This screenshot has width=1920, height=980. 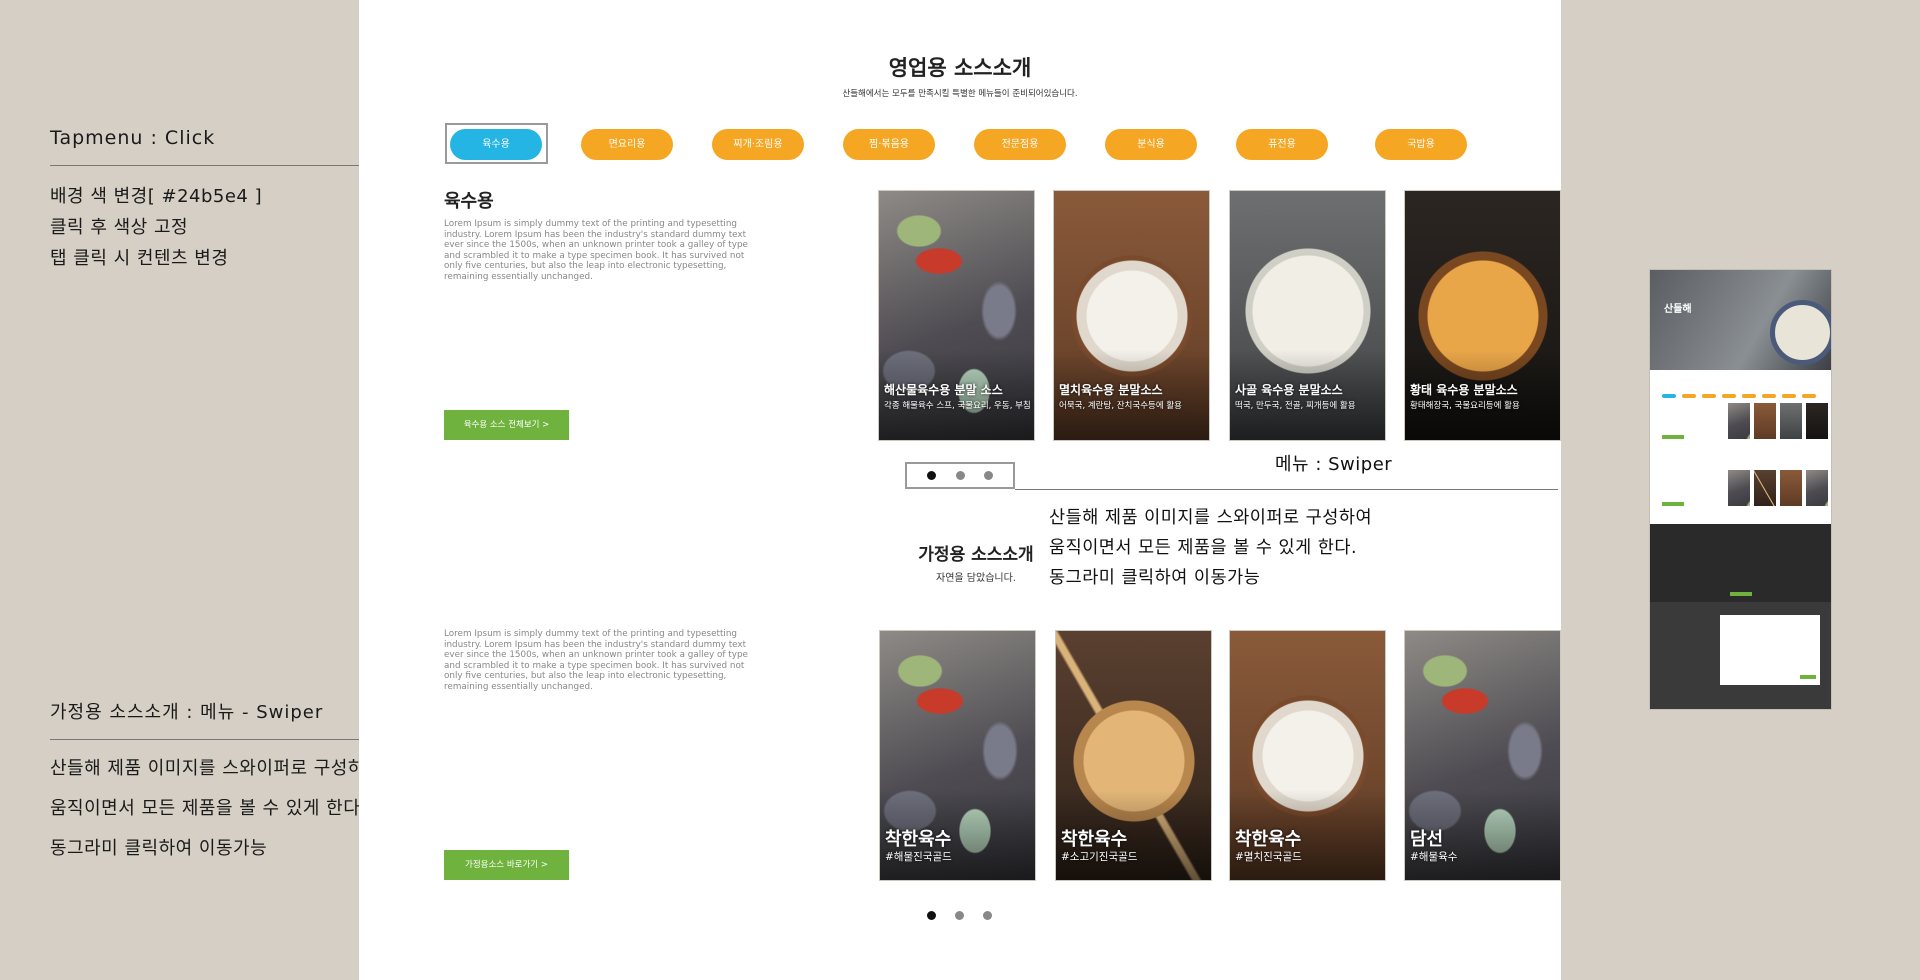 I want to click on tab-fusion: 퓨전용, so click(x=1282, y=144).